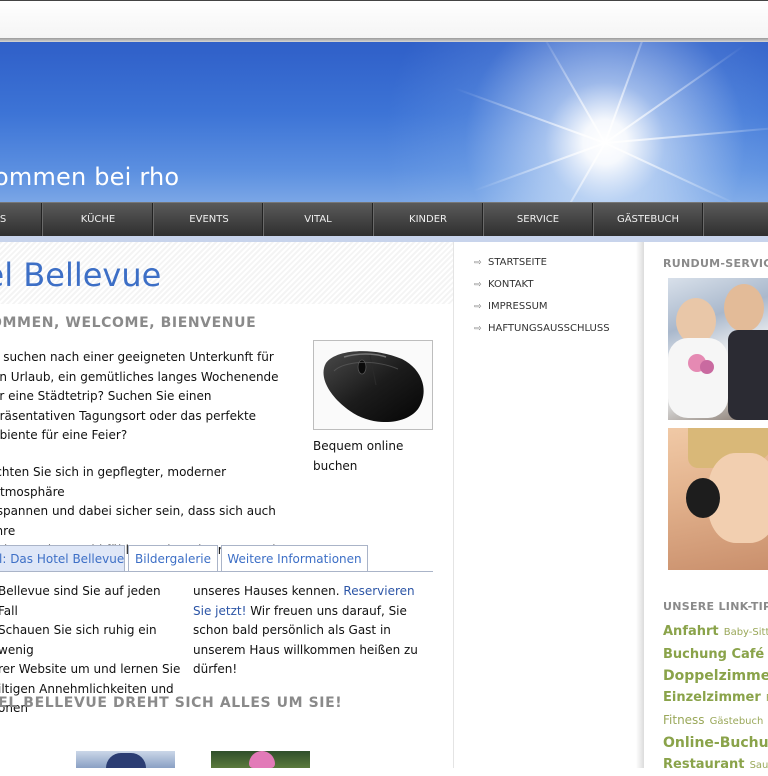 The height and width of the screenshot is (776, 768). I want to click on tag-sauna: Saun, so click(759, 765).